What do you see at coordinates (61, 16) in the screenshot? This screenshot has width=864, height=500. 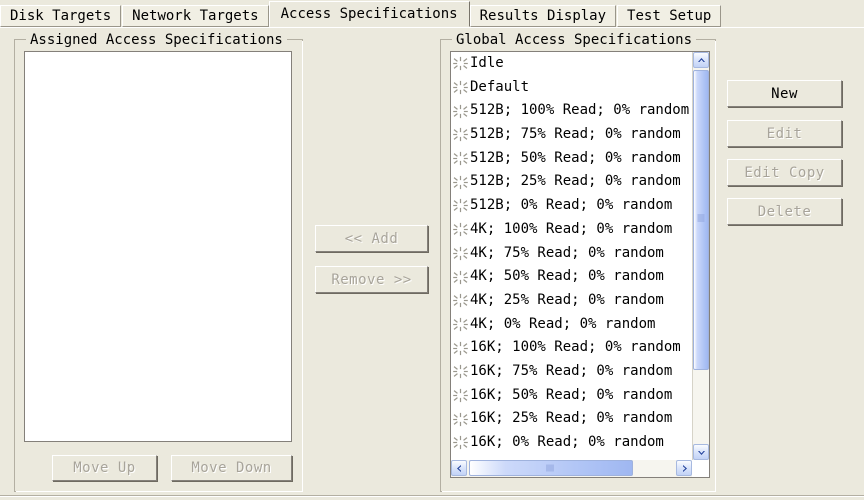 I see `tab-disk-targets: Disk Targets` at bounding box center [61, 16].